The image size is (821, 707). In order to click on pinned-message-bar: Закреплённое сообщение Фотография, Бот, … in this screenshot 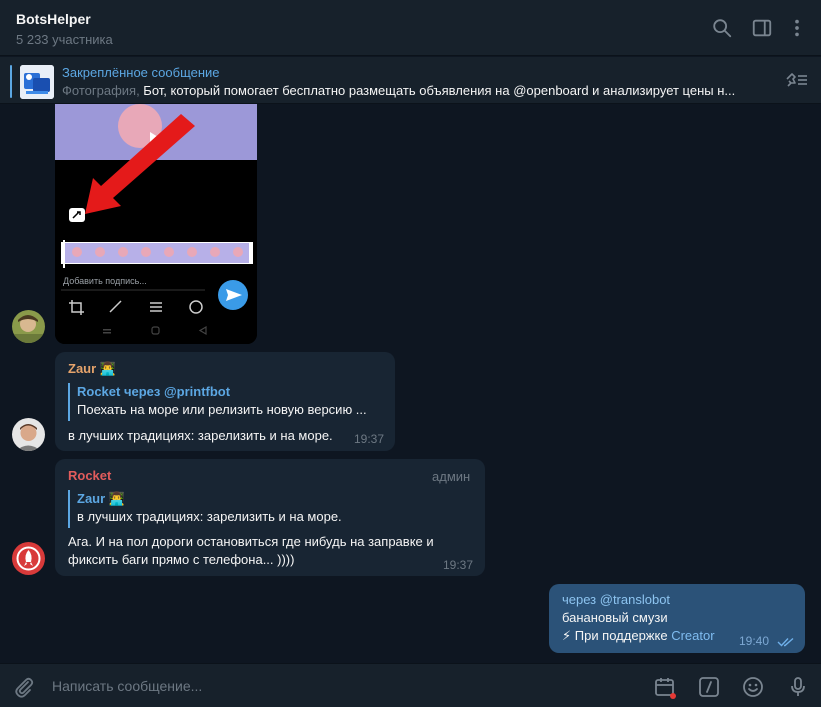, I will do `click(410, 80)`.